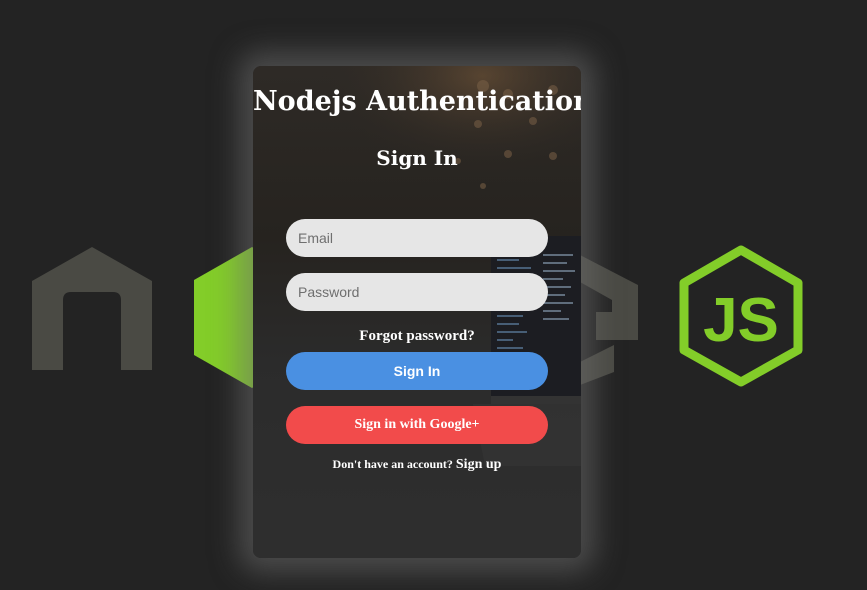 Image resolution: width=867 pixels, height=590 pixels. I want to click on signup-row: Don't have an account? Sign up, so click(417, 465).